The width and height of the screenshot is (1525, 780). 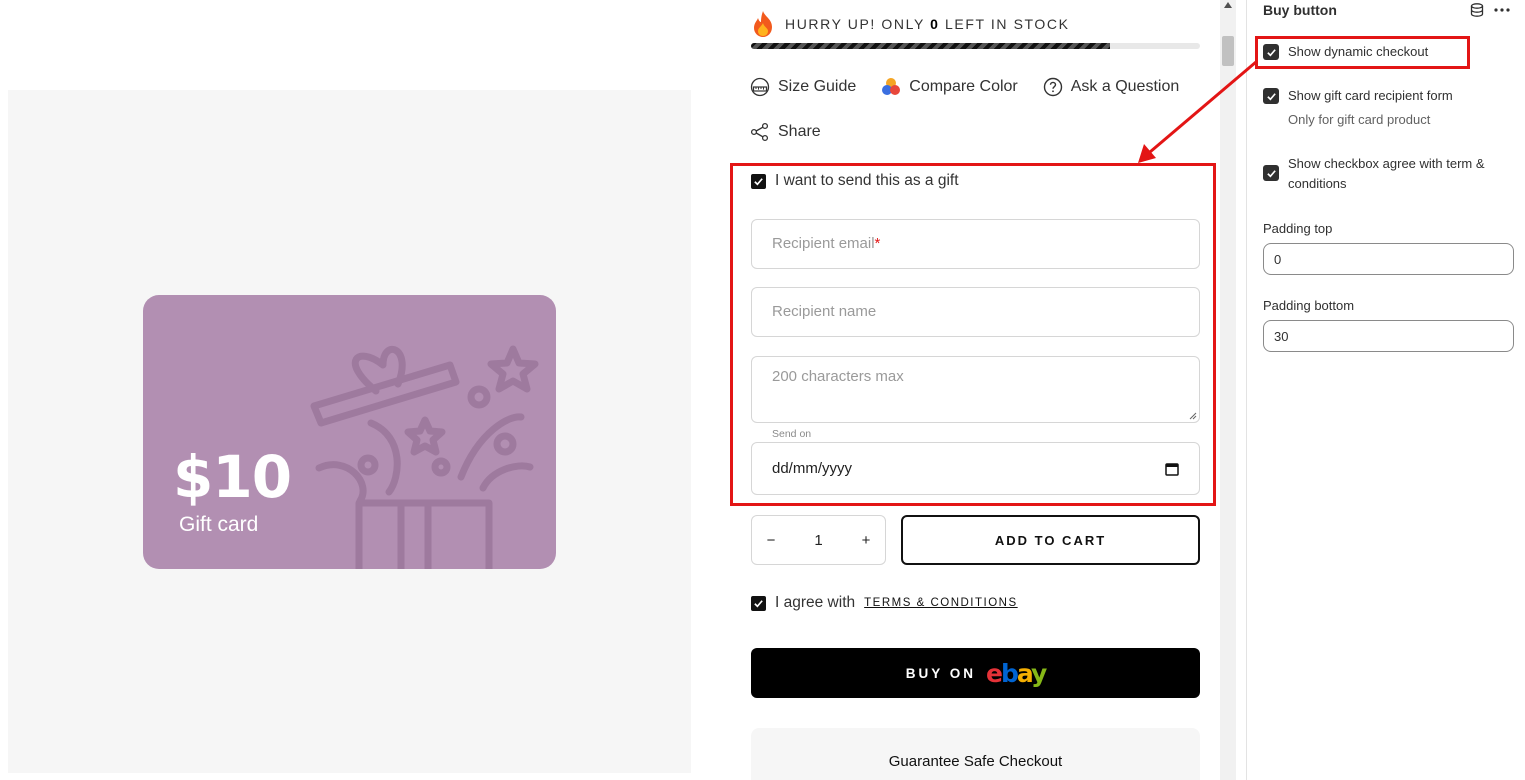 What do you see at coordinates (891, 86) in the screenshot?
I see `color-circles-icon` at bounding box center [891, 86].